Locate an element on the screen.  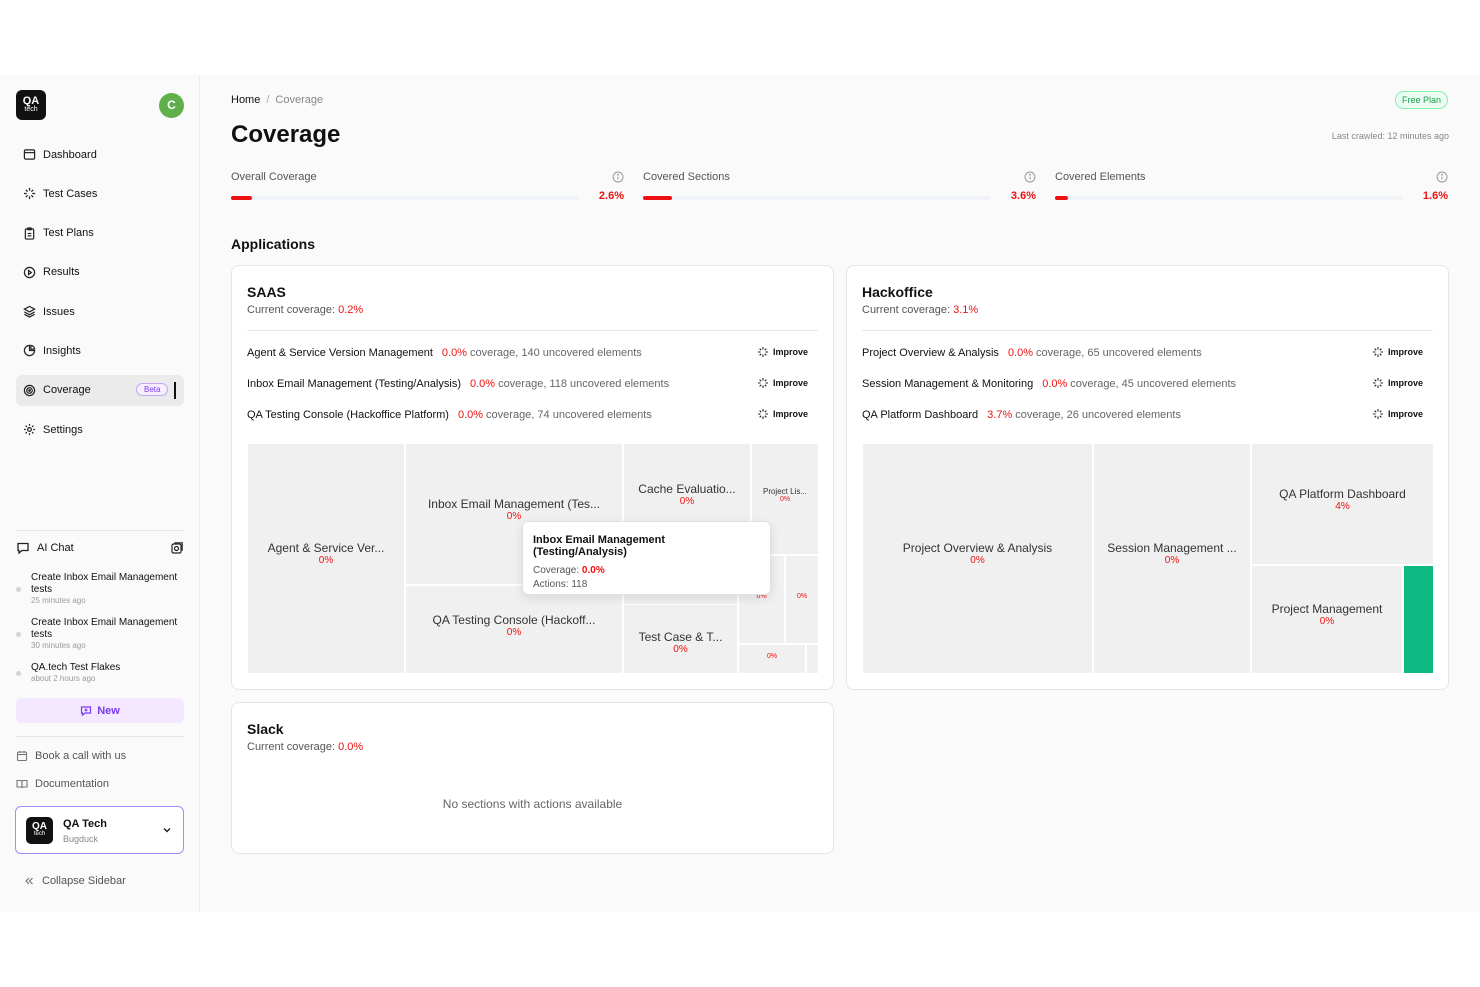
treemap-cell: Session Management ... 0% is located at coordinates (1172, 558).